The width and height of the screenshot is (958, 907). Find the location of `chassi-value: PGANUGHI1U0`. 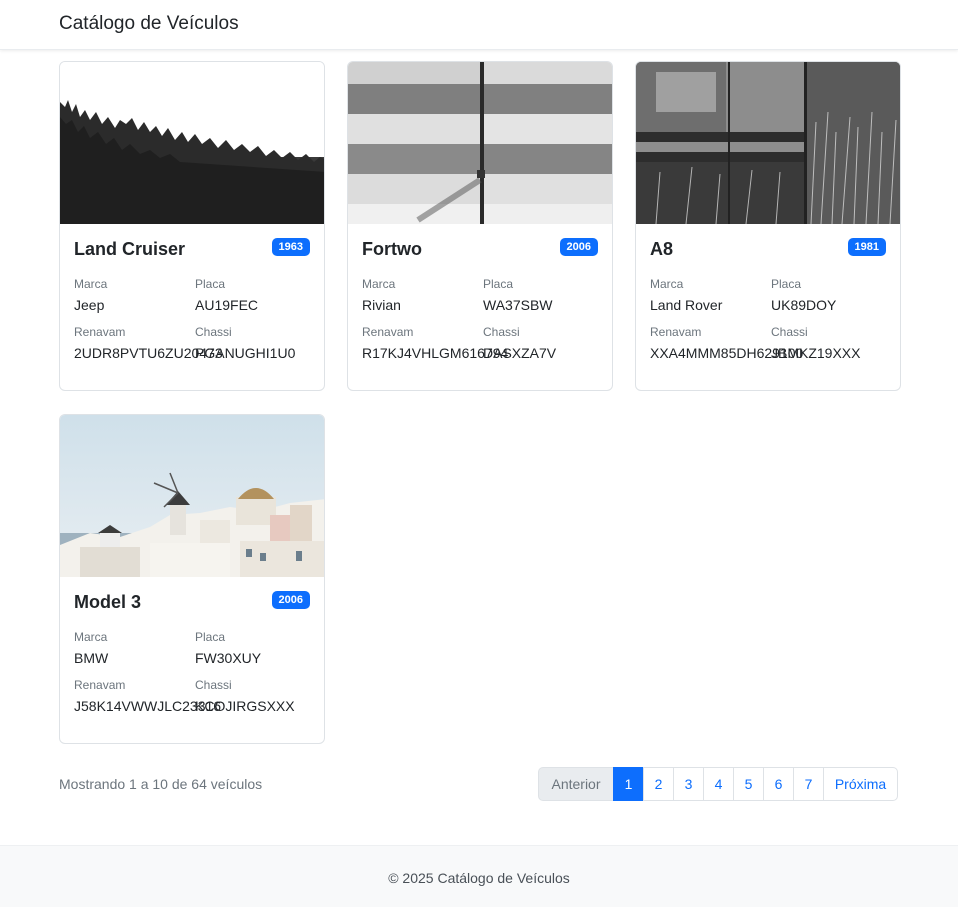

chassi-value: PGANUGHI1U0 is located at coordinates (245, 353).